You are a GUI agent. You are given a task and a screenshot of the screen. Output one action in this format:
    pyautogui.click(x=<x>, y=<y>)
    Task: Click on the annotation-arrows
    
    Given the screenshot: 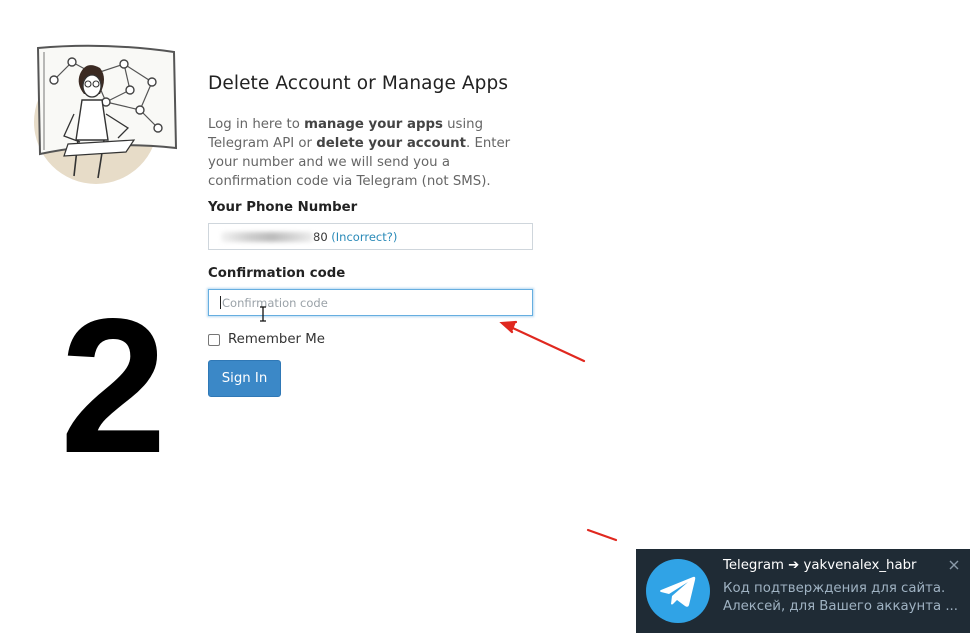 What is the action you would take?
    pyautogui.click(x=558, y=431)
    